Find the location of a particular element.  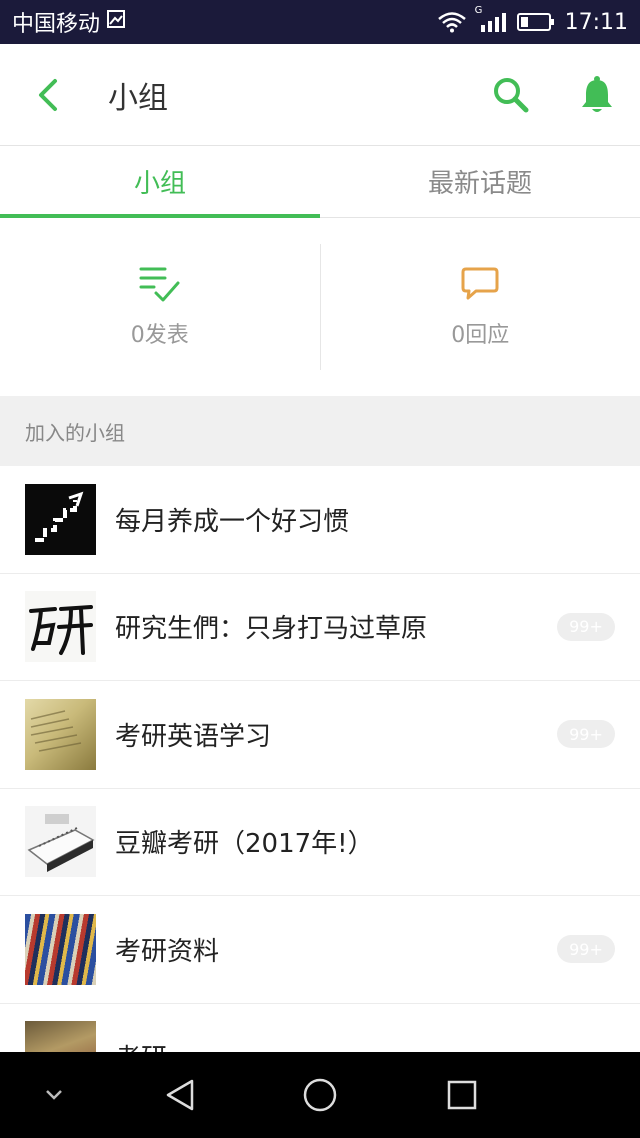

book-thumbnail is located at coordinates (60, 734).